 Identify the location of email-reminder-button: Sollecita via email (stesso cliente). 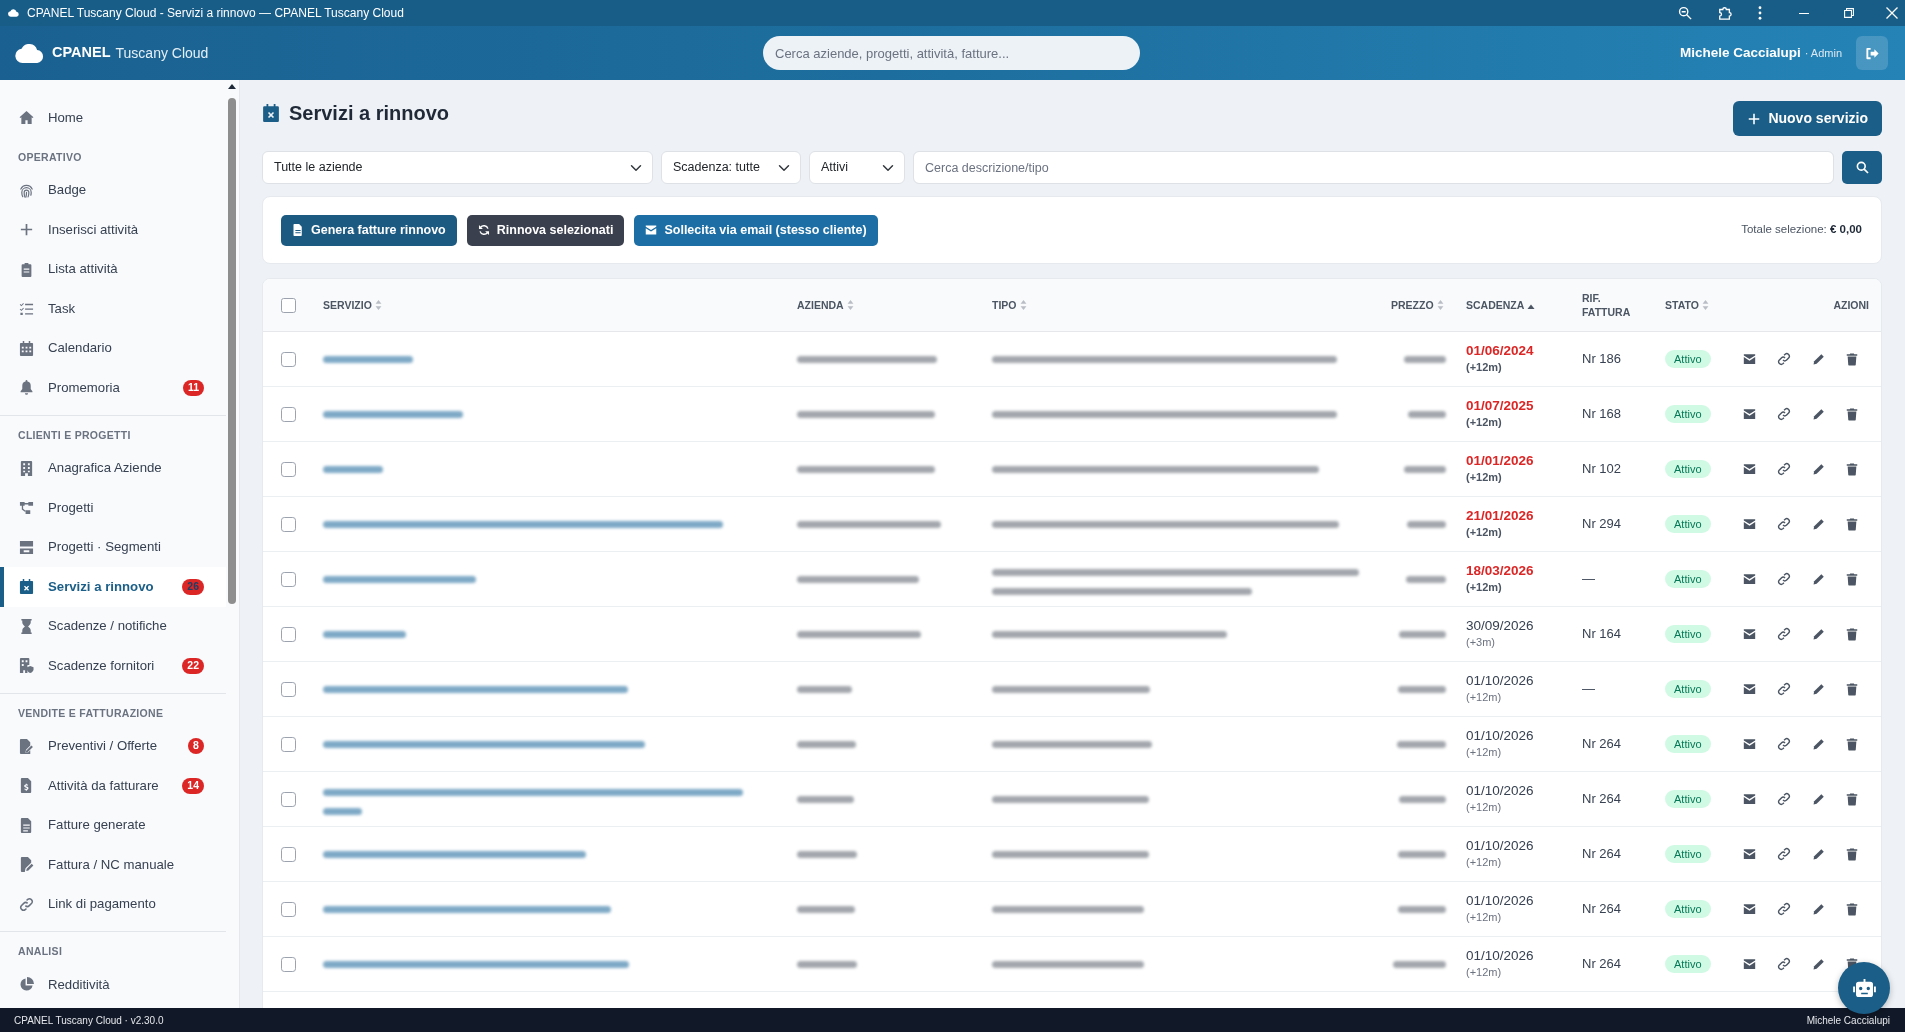
(756, 230).